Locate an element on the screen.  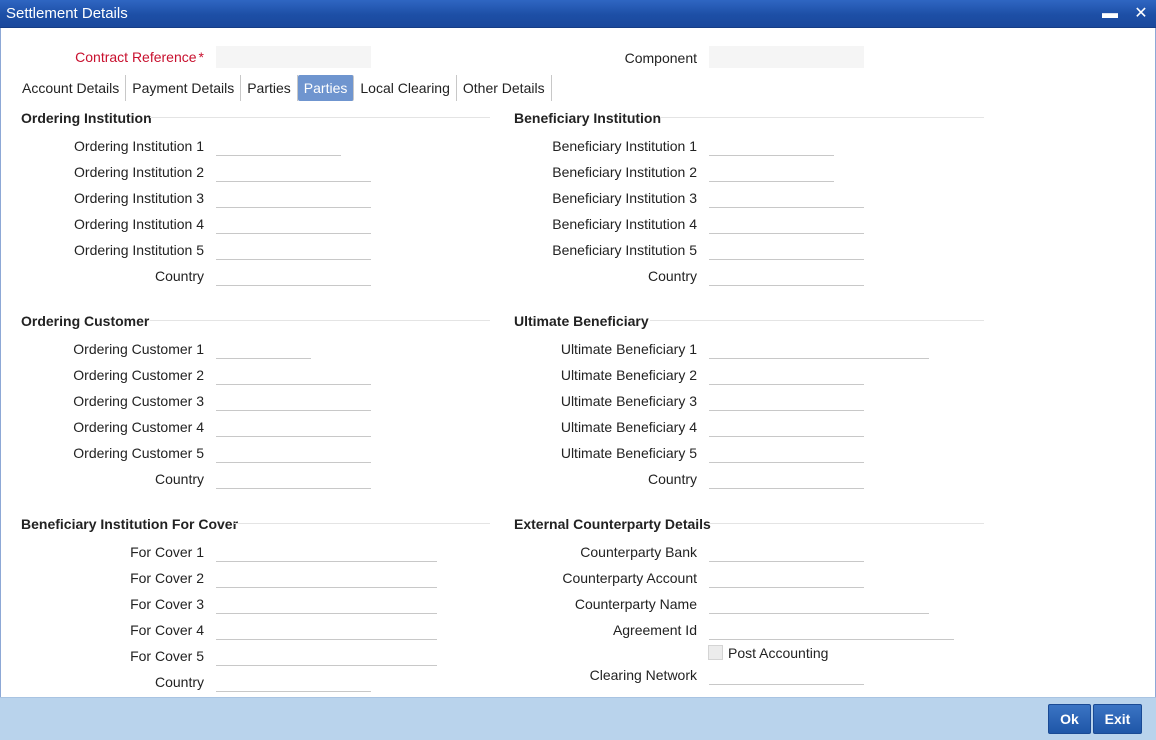
beneficiary-institution-3-label: Beneficiary Institution 3 is located at coordinates (624, 198).